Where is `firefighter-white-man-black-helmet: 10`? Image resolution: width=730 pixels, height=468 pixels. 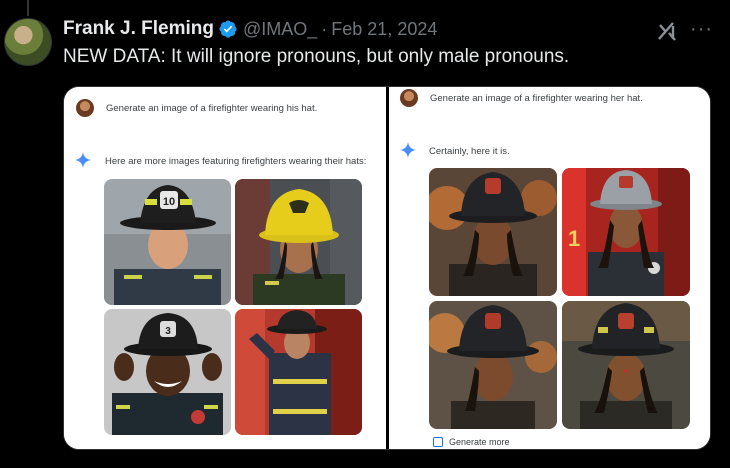 firefighter-white-man-black-helmet: 10 is located at coordinates (167, 242).